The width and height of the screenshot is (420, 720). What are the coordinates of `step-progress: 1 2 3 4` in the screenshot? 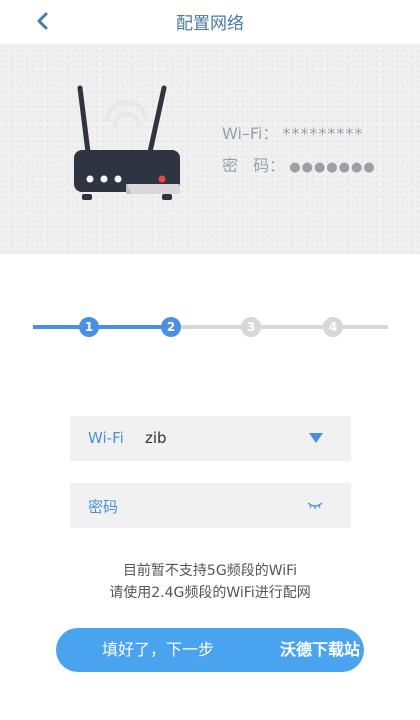 It's located at (210, 327).